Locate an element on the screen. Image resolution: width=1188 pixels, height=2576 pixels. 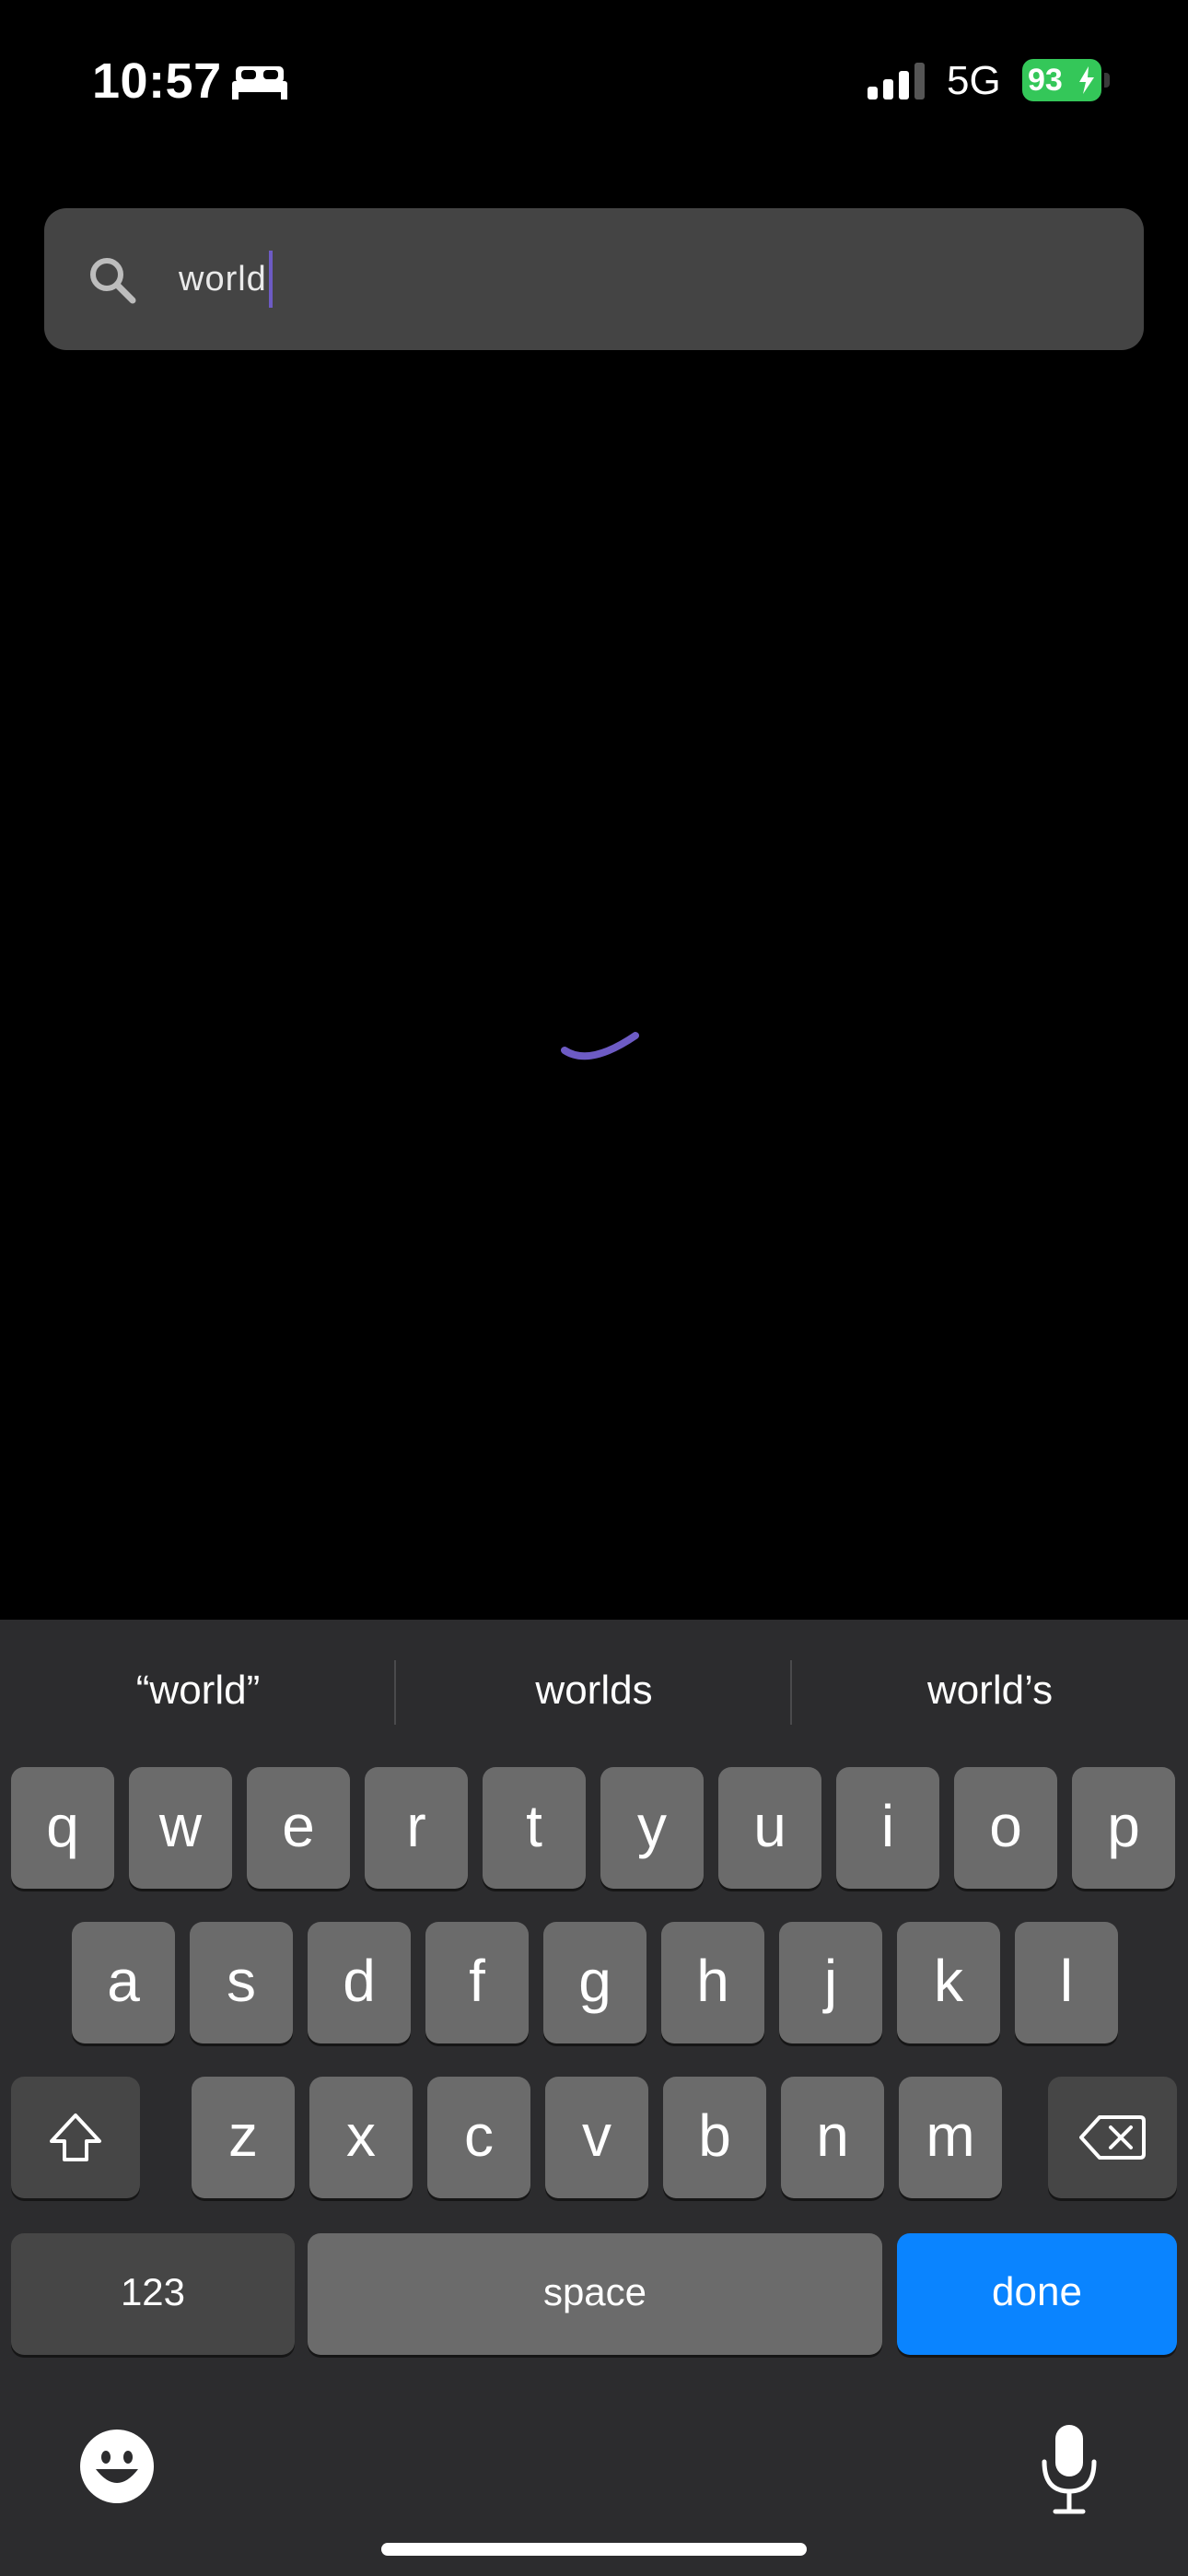
key-x: x is located at coordinates (361, 2137).